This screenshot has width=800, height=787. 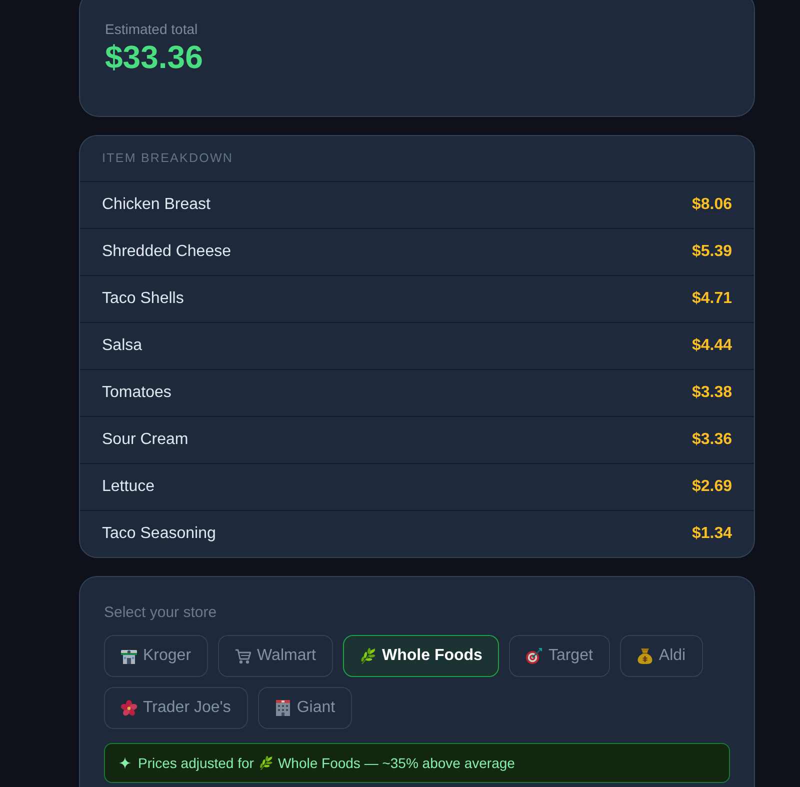 I want to click on item-price: $1.34, so click(x=712, y=534).